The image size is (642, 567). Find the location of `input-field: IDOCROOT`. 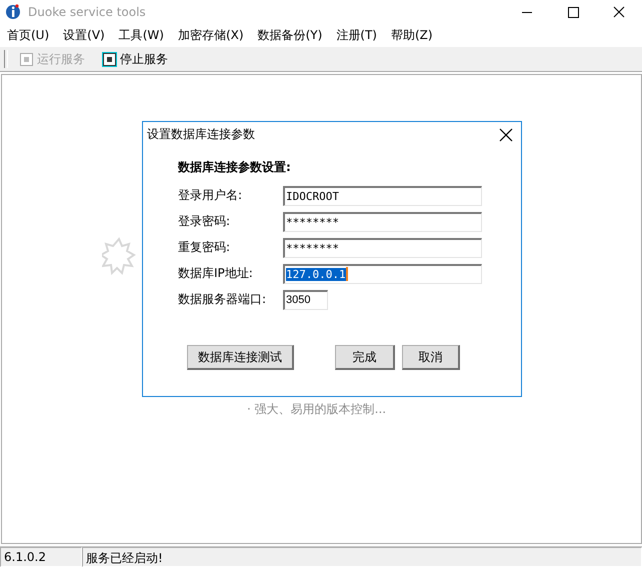

input-field: IDOCROOT is located at coordinates (382, 196).